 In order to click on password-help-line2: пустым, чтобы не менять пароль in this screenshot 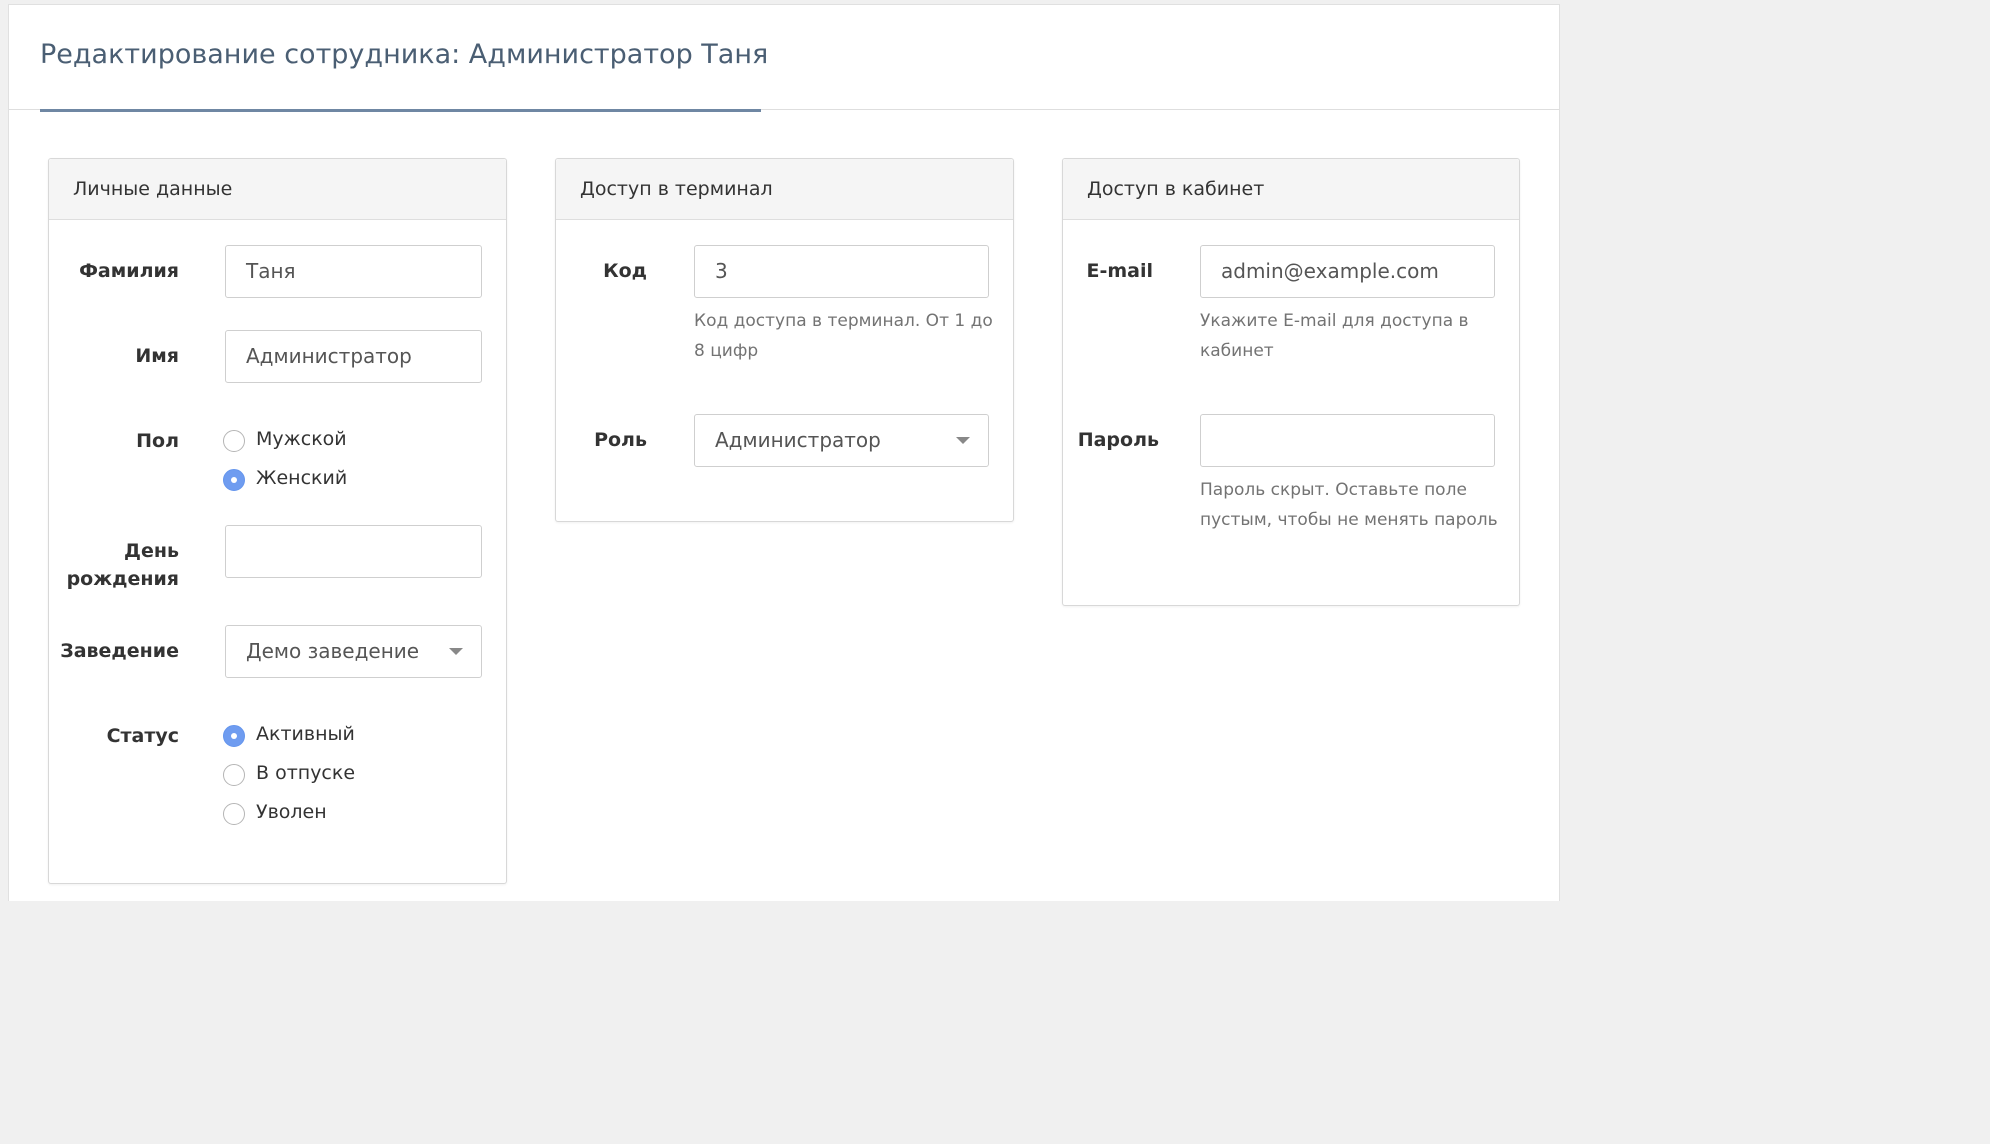, I will do `click(1349, 520)`.